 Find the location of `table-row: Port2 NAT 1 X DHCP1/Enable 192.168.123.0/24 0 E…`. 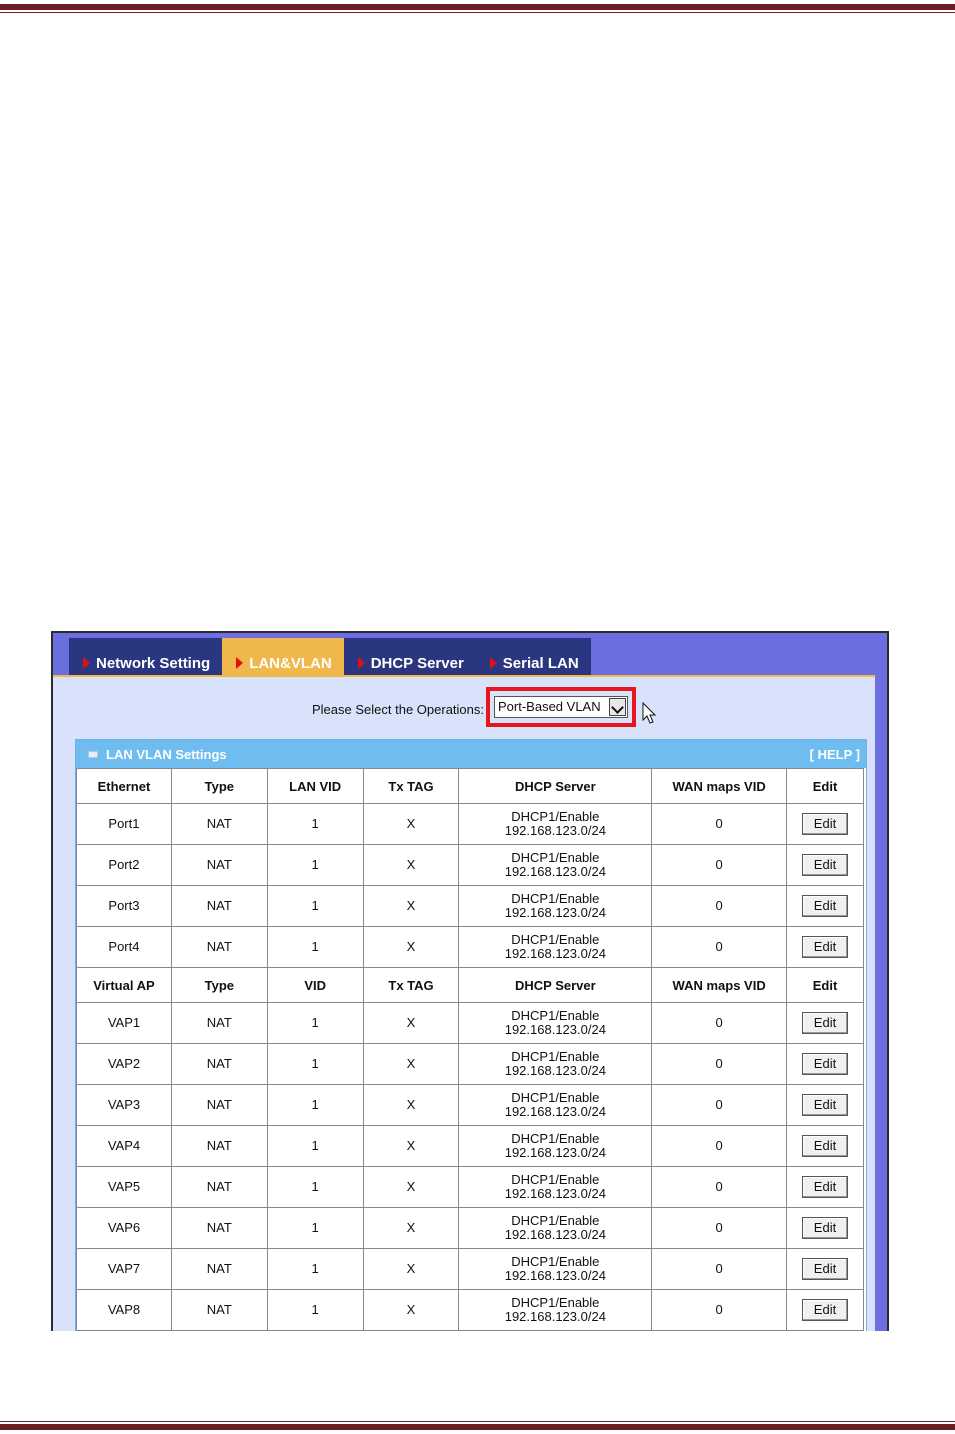

table-row: Port2 NAT 1 X DHCP1/Enable 192.168.123.0/24 0 E… is located at coordinates (470, 865).